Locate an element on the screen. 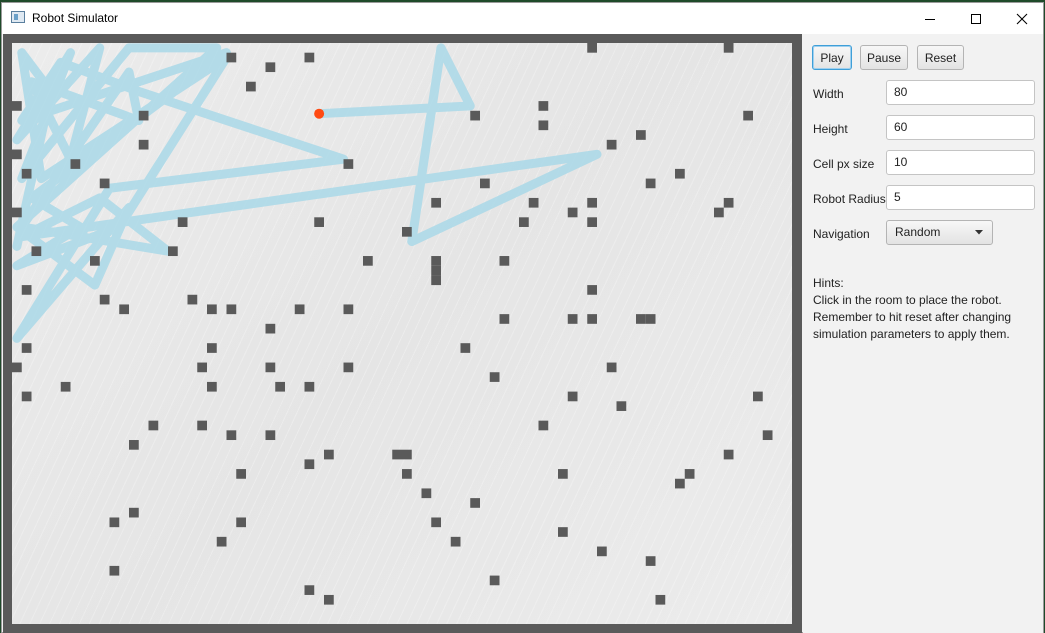 The height and width of the screenshot is (633, 1045). cell-size-label: Cell px size is located at coordinates (844, 164).